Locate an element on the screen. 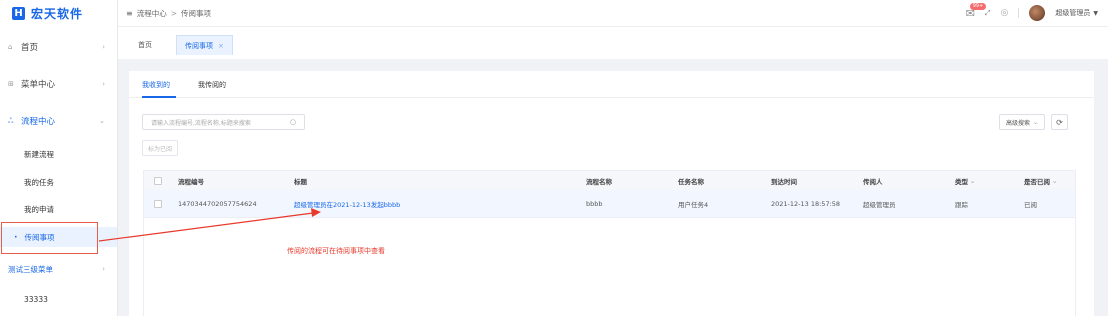 This screenshot has width=1108, height=316. select-all-checkbox is located at coordinates (158, 180).